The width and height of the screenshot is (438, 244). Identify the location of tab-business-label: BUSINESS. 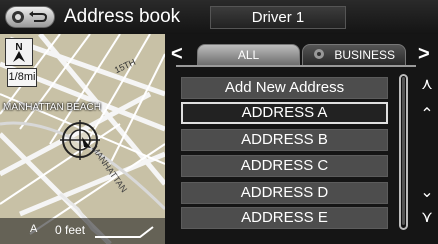
(365, 55).